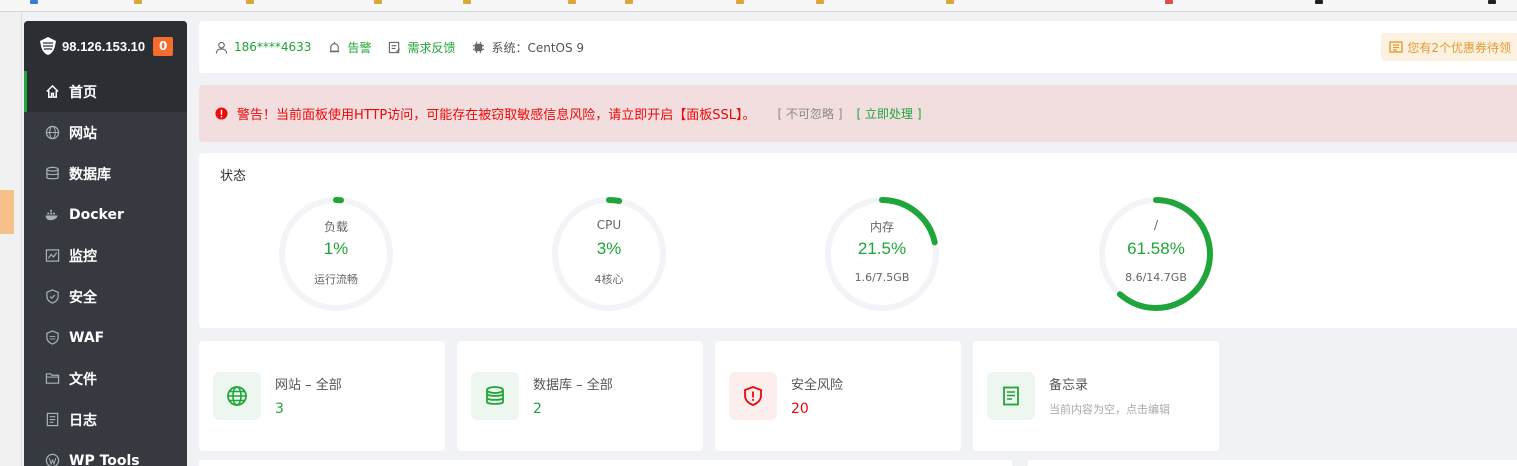 The width and height of the screenshot is (1517, 466). What do you see at coordinates (609, 225) in the screenshot?
I see `gauge-label: CPU` at bounding box center [609, 225].